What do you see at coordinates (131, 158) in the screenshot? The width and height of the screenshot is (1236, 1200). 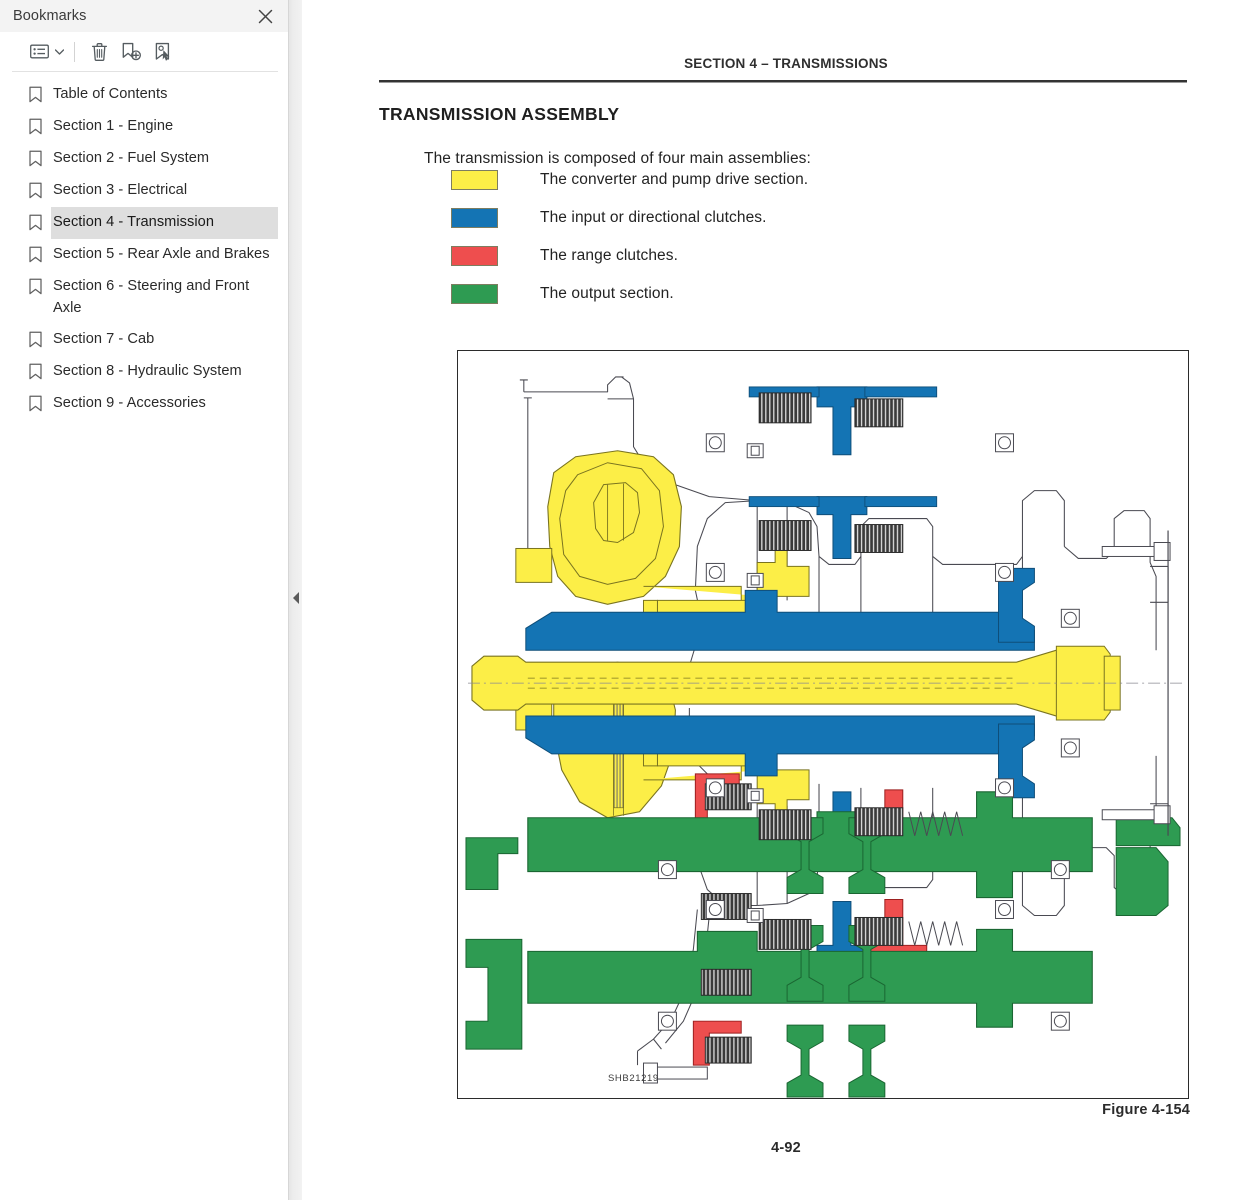 I see `bookmark-item-label: Section 2 - Fuel System` at bounding box center [131, 158].